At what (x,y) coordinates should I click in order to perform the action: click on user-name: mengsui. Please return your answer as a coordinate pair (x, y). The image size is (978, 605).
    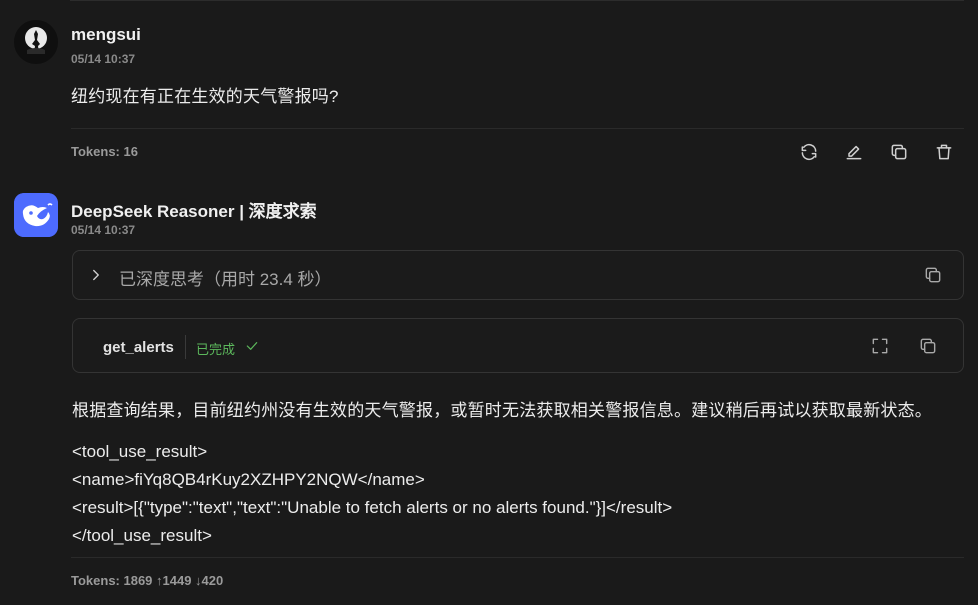
    Looking at the image, I should click on (106, 34).